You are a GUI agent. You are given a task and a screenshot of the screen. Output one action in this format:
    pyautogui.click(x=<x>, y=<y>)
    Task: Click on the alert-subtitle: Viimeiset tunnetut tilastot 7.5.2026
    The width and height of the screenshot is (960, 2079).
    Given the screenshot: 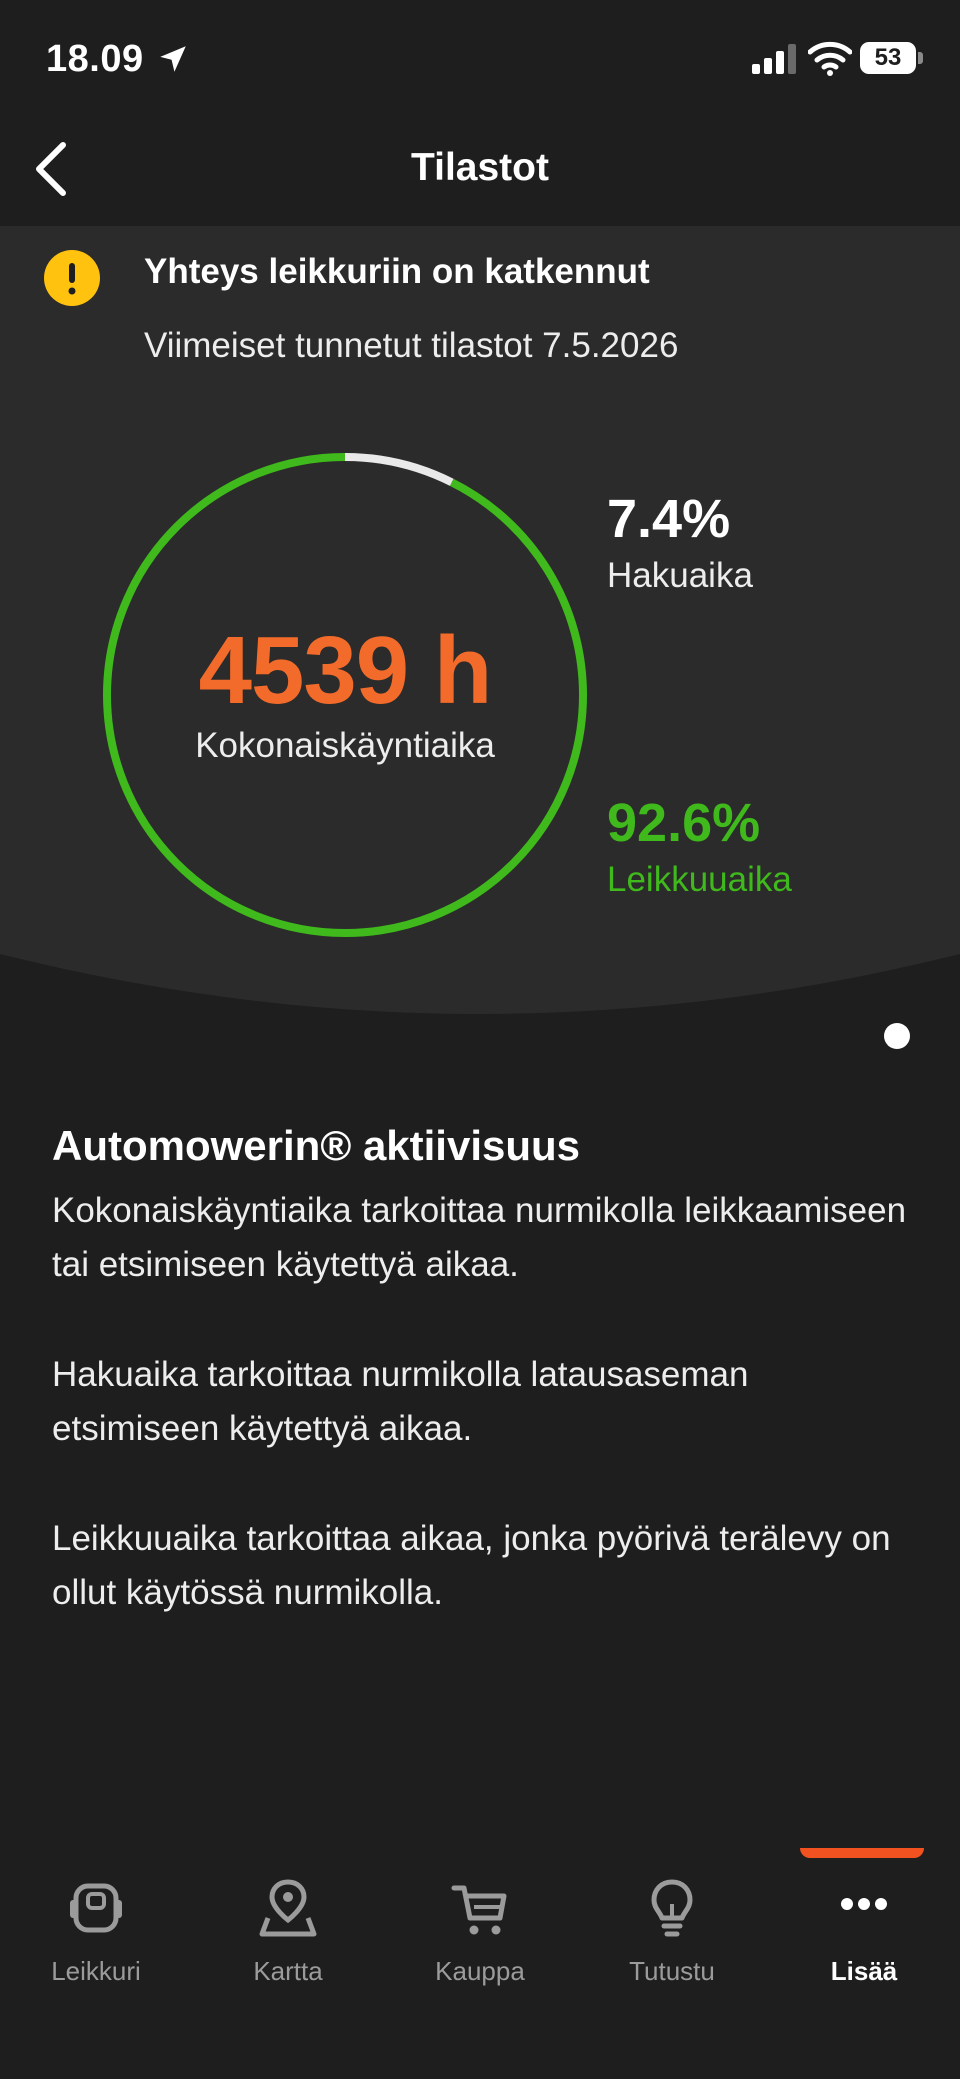 What is the action you would take?
    pyautogui.click(x=411, y=345)
    